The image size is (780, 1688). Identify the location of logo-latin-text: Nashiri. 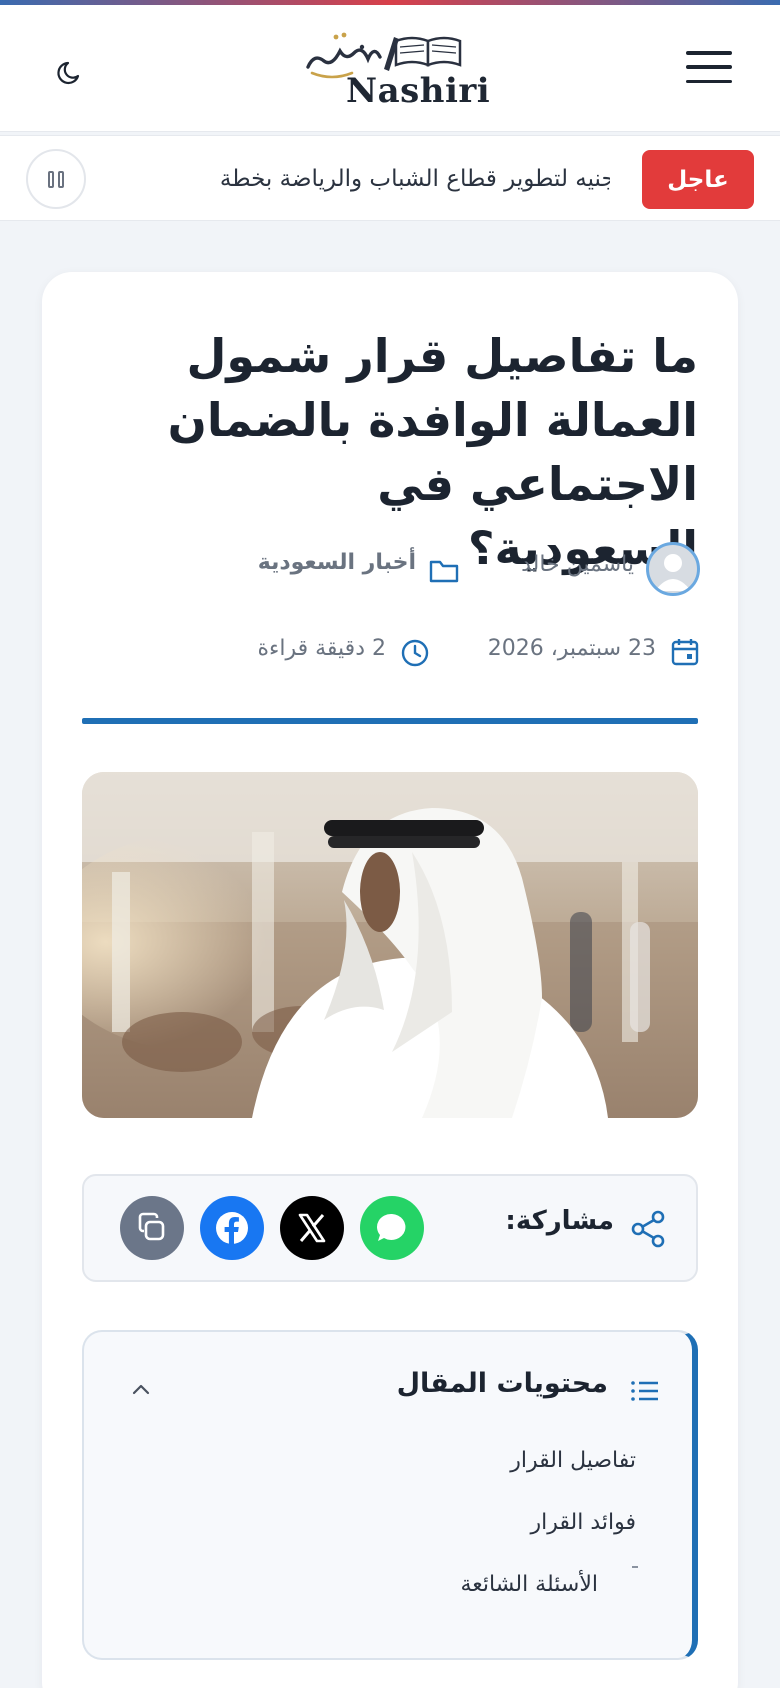
(418, 91).